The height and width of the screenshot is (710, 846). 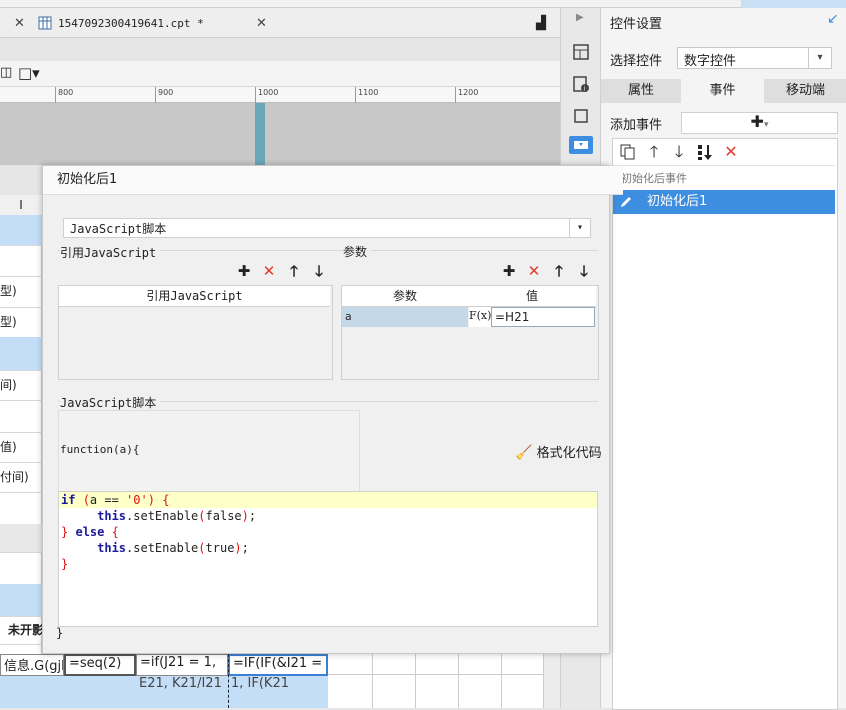 I want to click on select-widget-label: 选择控件, so click(x=636, y=61).